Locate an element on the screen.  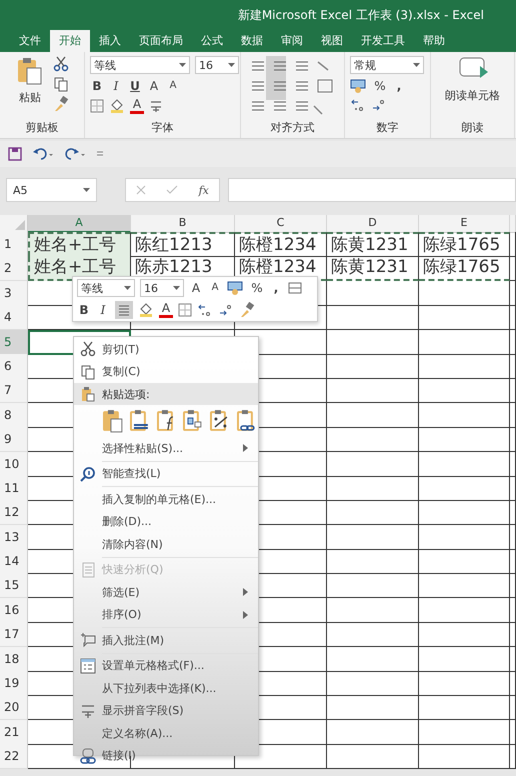
group-label: 朗读 is located at coordinates (472, 127).